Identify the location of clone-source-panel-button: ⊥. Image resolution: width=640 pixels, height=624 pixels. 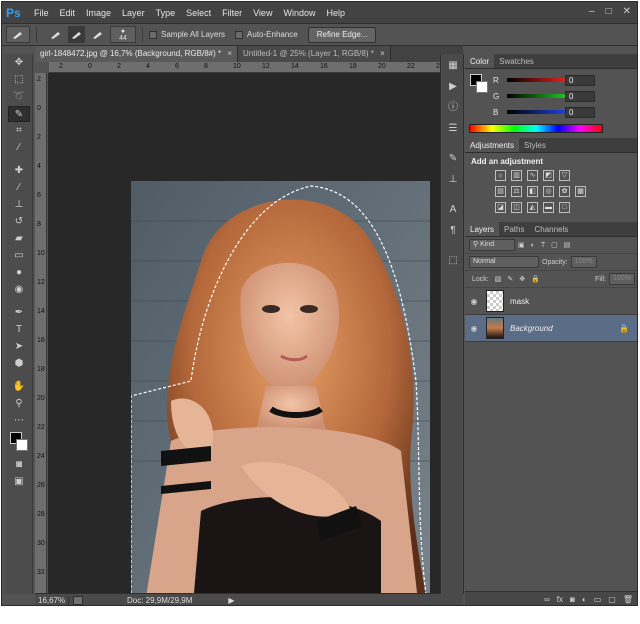
(453, 180).